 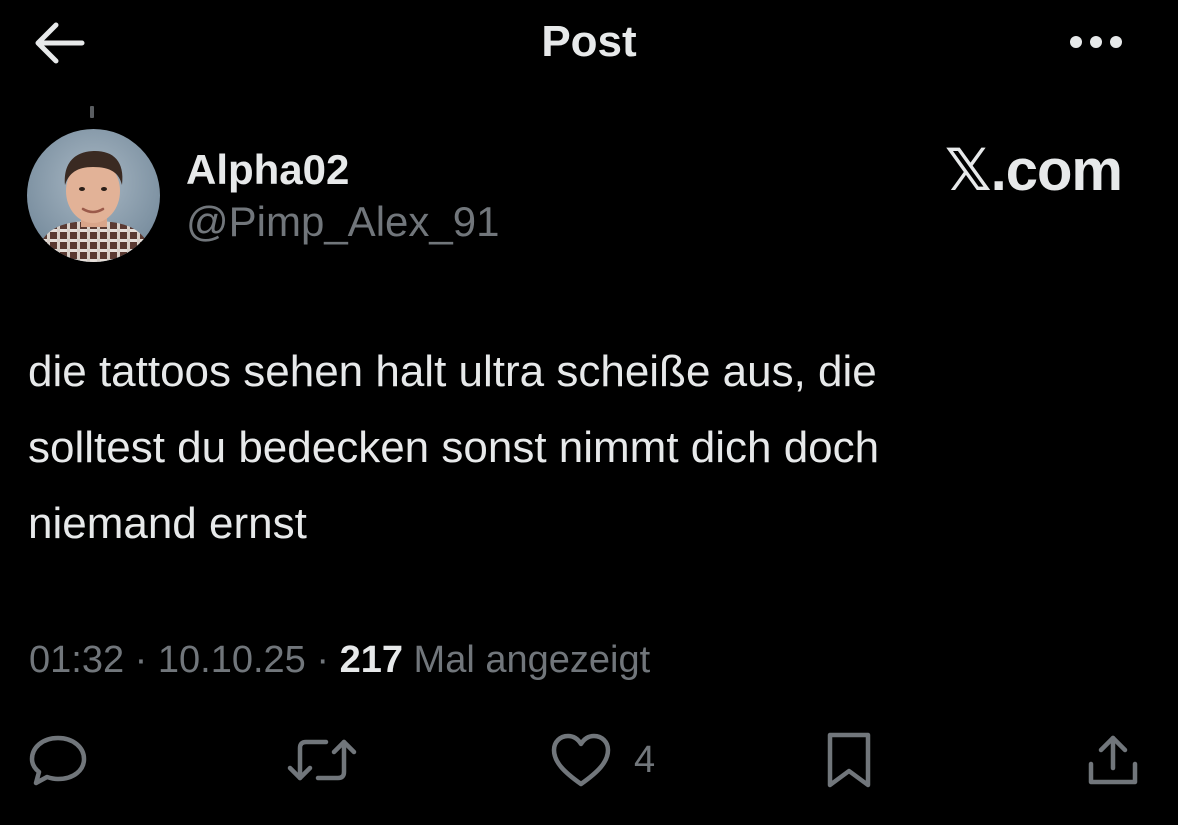 I want to click on page-title: Post, so click(x=589, y=41).